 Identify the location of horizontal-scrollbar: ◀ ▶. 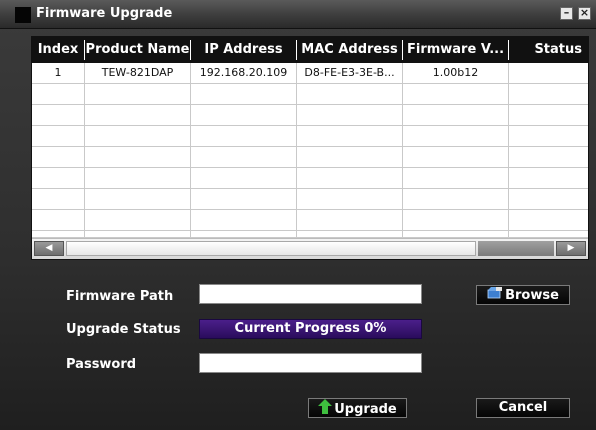
(310, 248).